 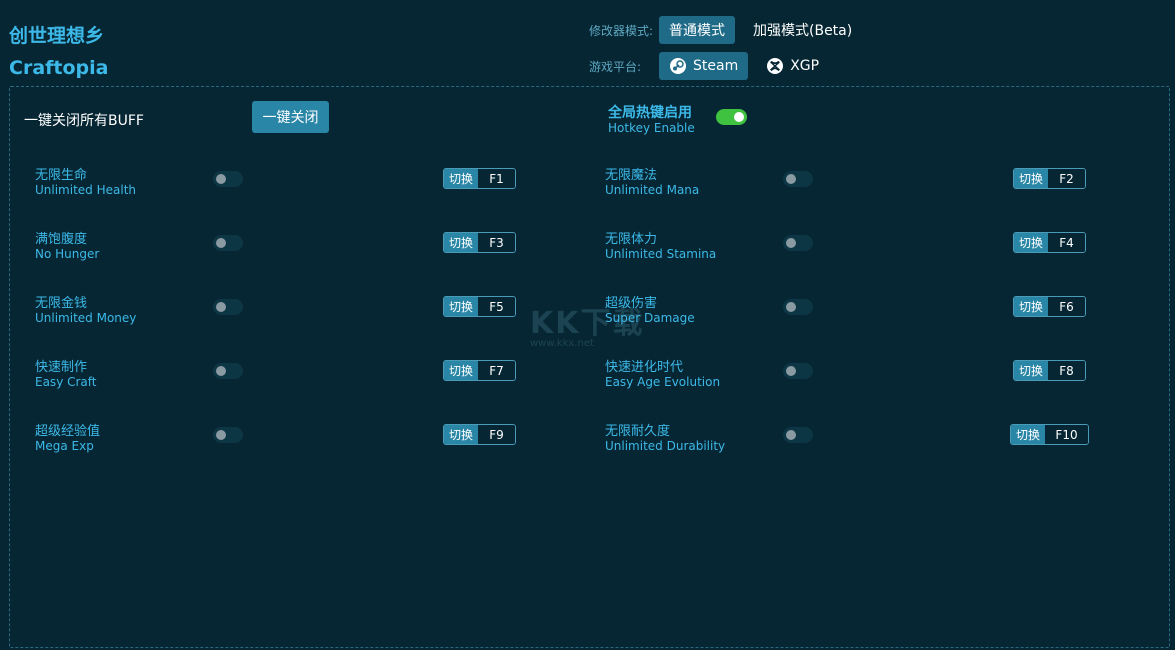 I want to click on close-all-button: 一键关闭, so click(x=290, y=117).